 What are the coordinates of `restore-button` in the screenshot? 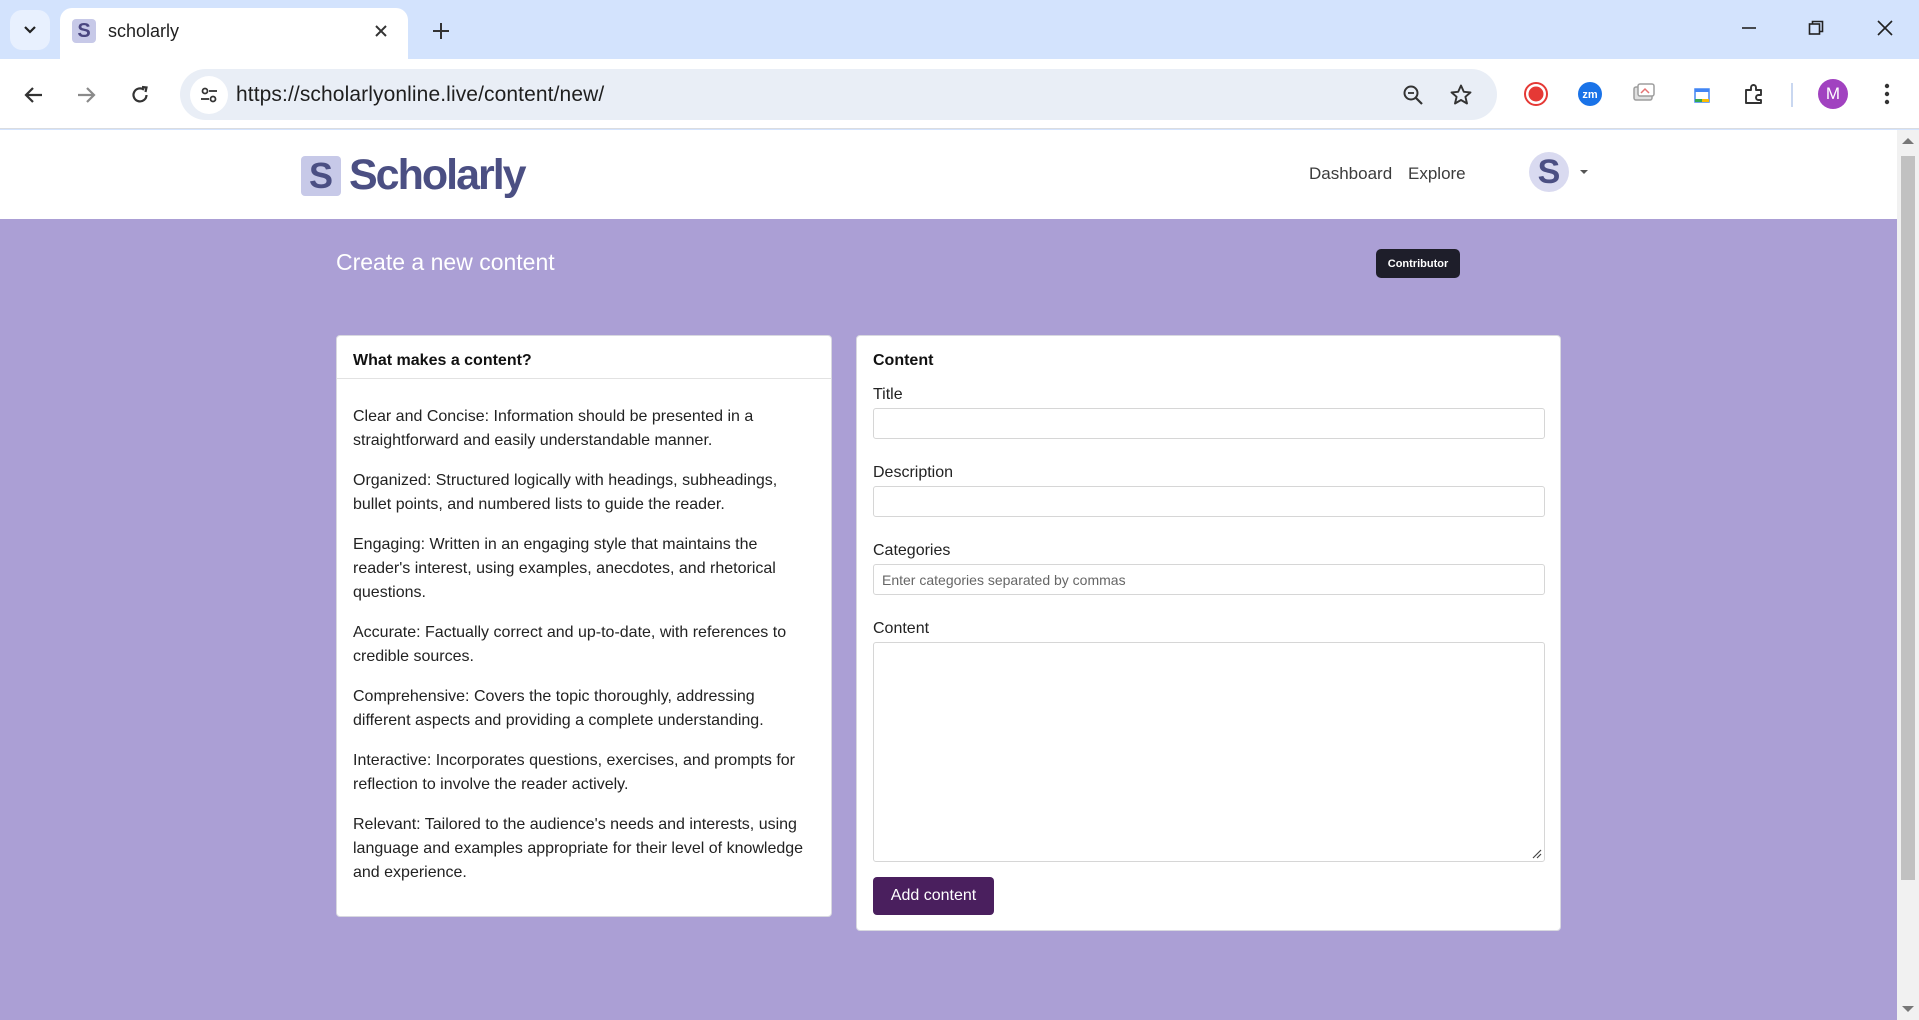 It's located at (1816, 28).